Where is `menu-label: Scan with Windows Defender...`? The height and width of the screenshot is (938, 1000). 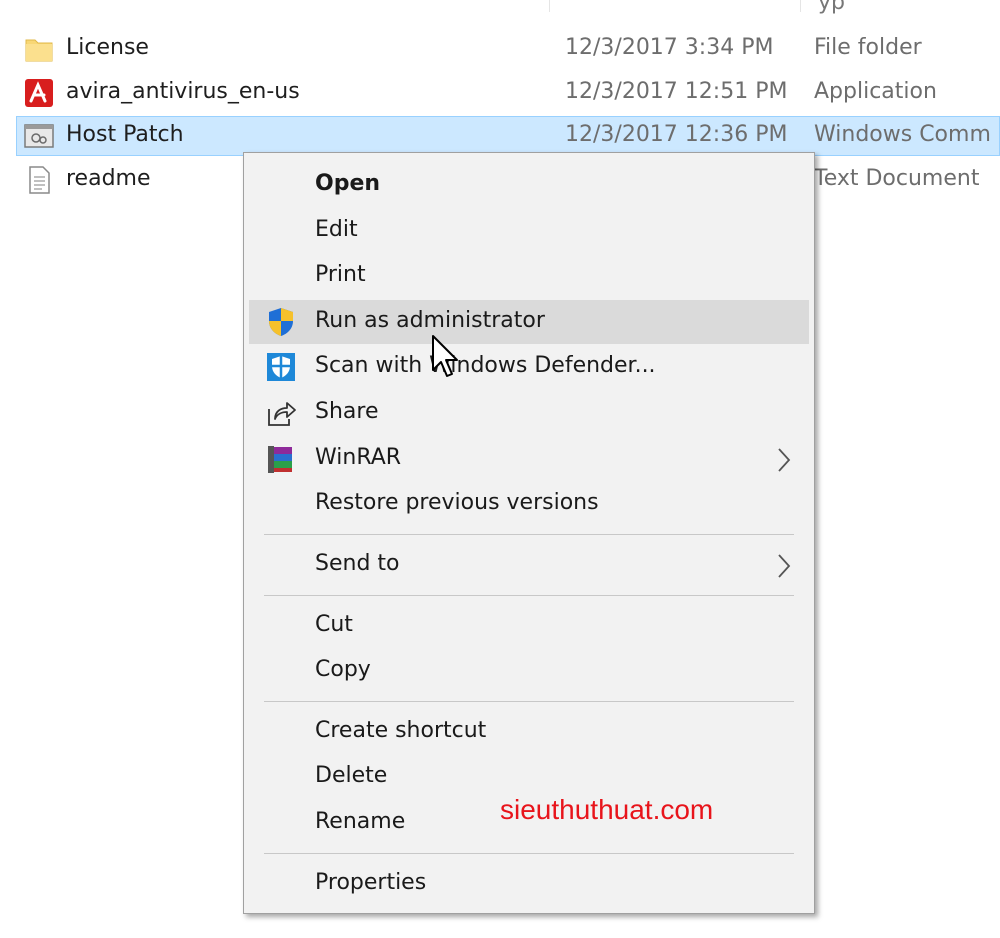
menu-label: Scan with Windows Defender... is located at coordinates (485, 365).